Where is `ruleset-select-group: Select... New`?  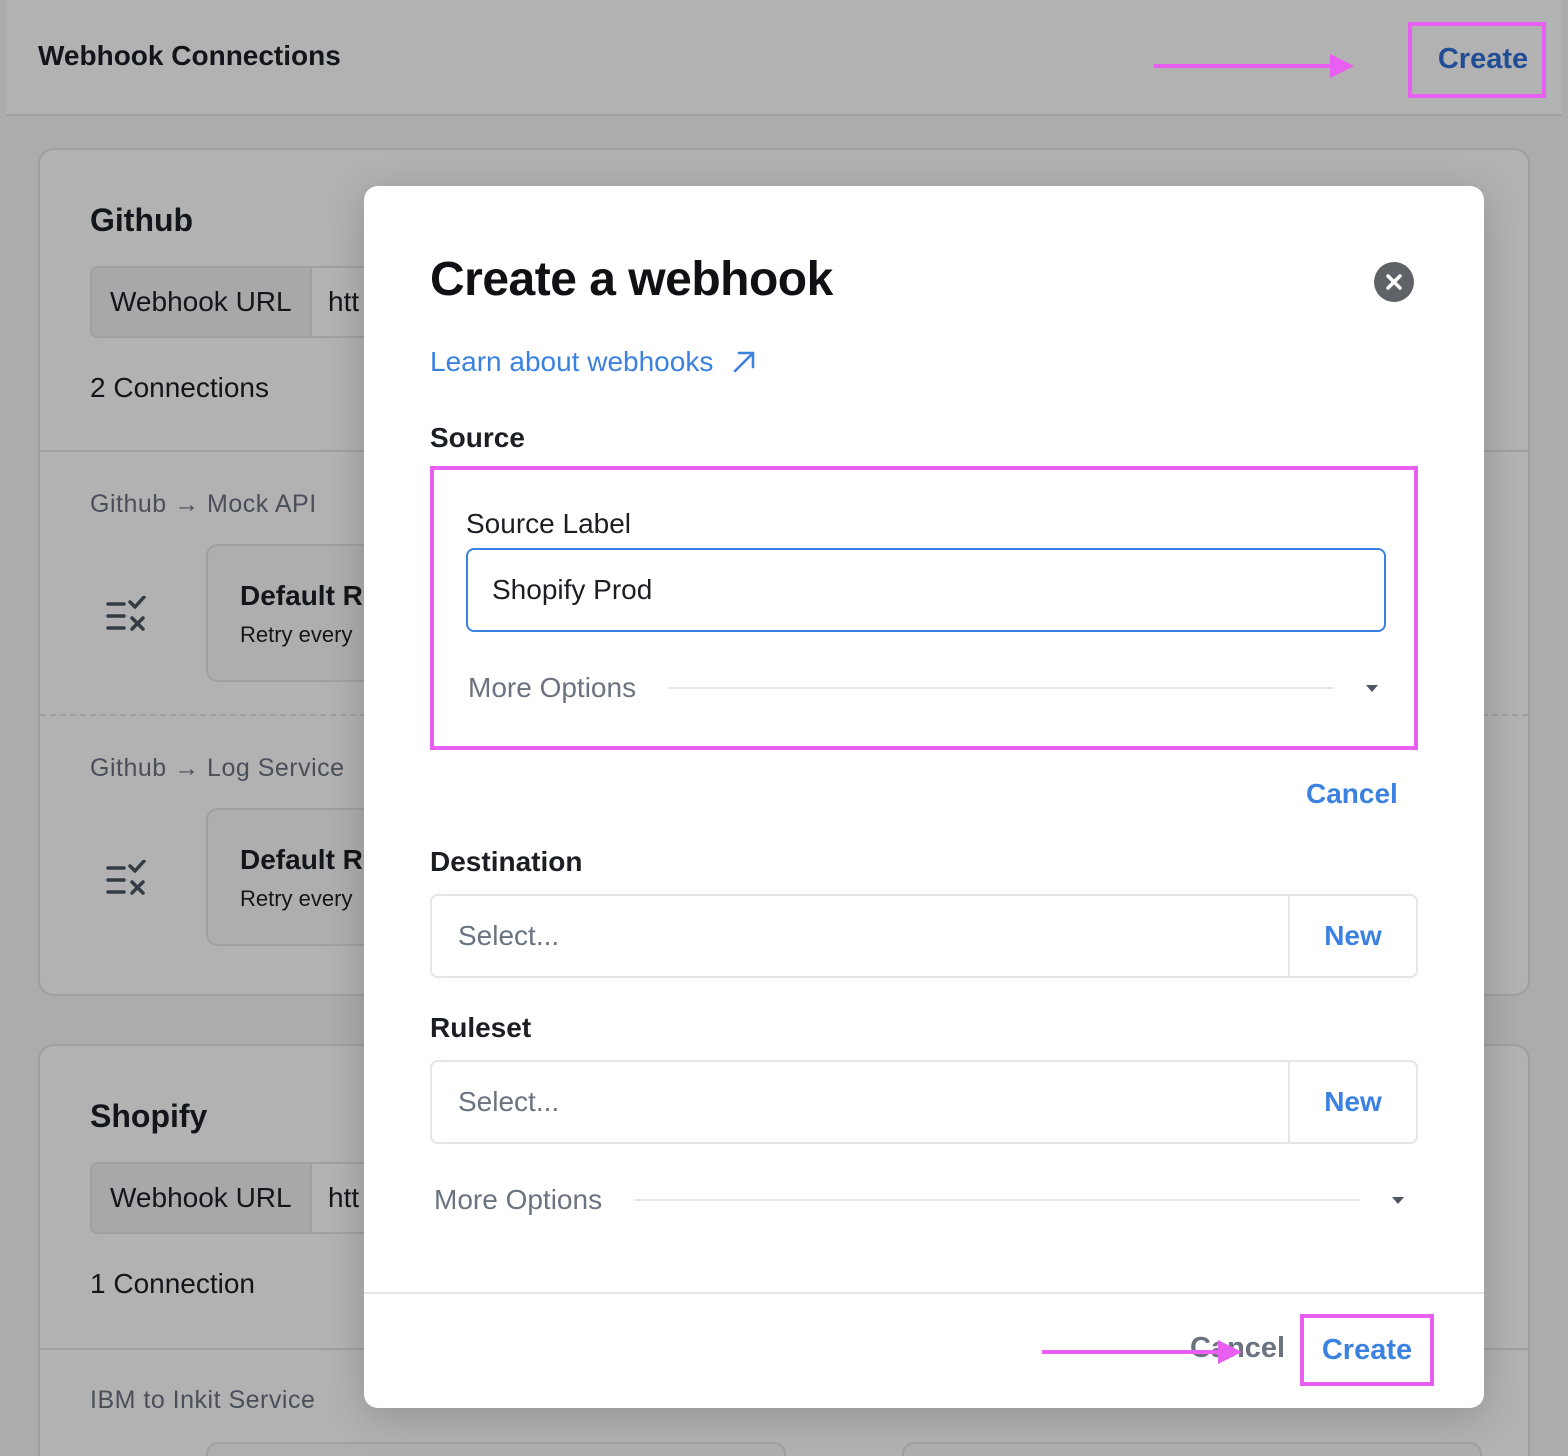 ruleset-select-group: Select... New is located at coordinates (924, 1102).